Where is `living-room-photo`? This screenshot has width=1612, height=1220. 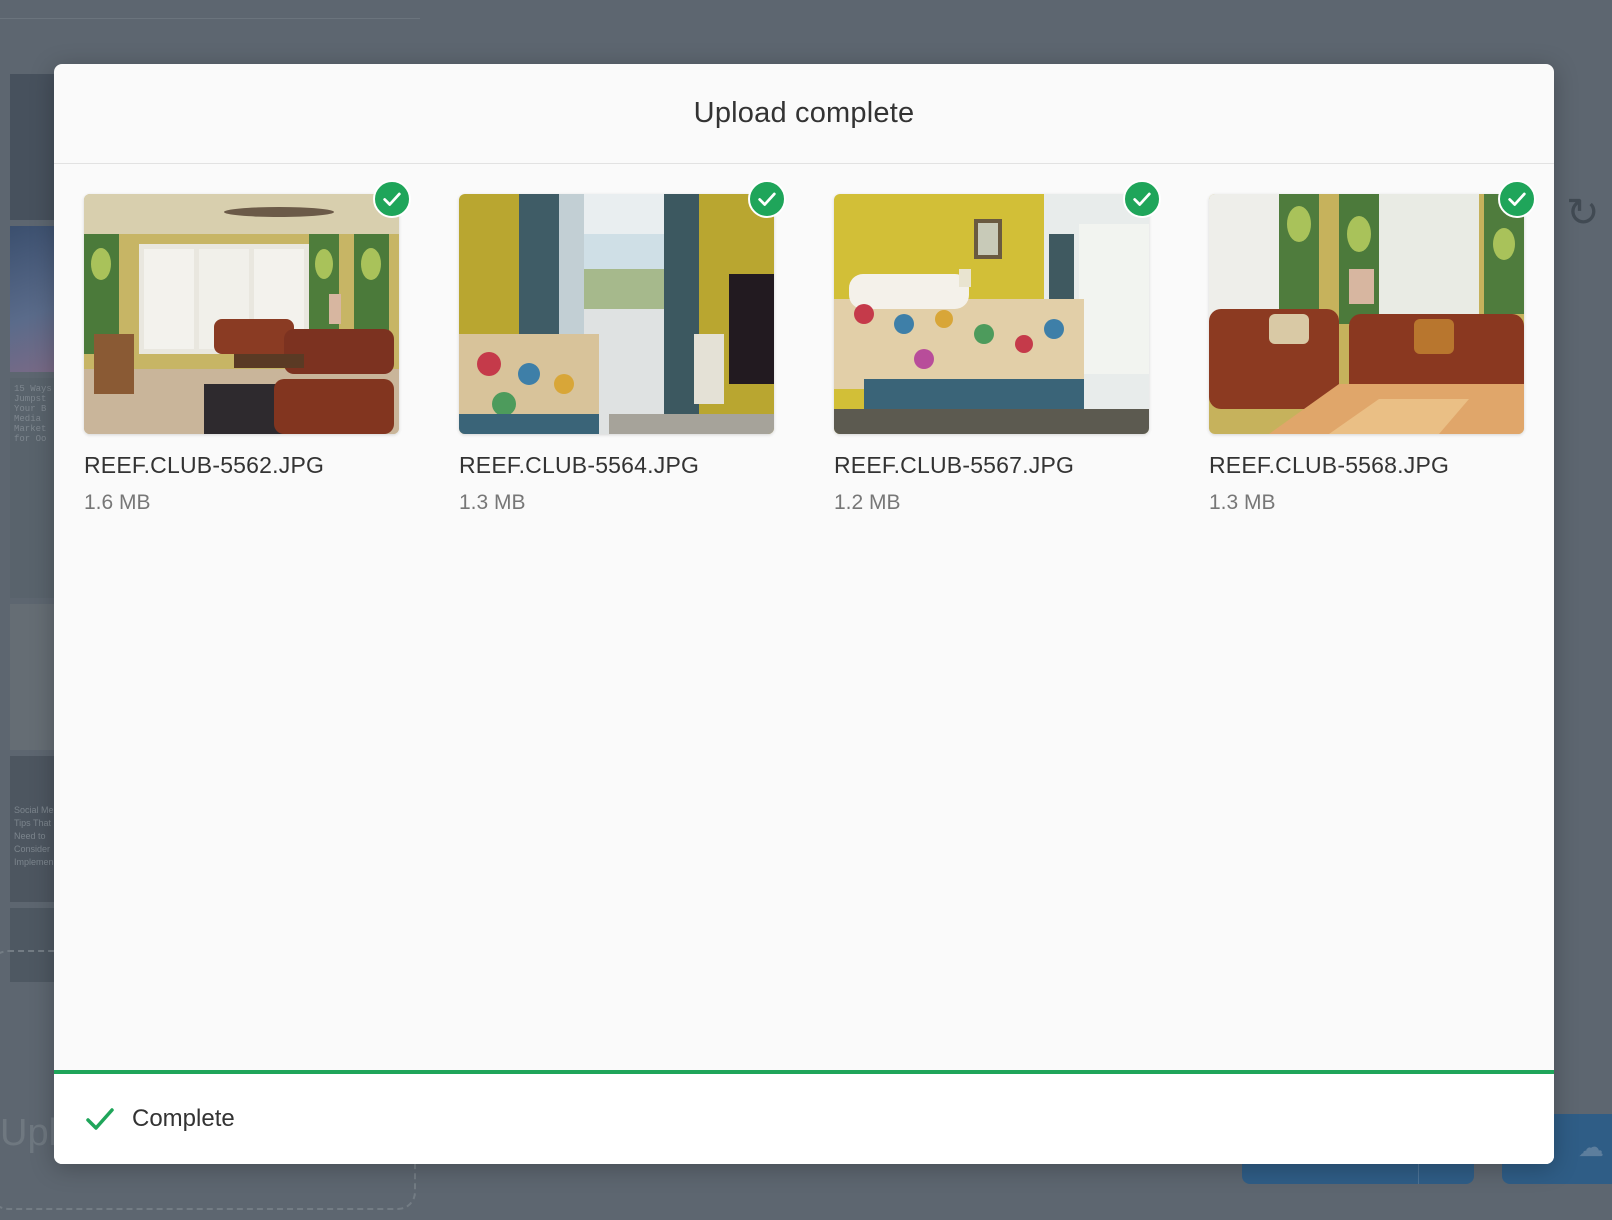
living-room-photo is located at coordinates (241, 314).